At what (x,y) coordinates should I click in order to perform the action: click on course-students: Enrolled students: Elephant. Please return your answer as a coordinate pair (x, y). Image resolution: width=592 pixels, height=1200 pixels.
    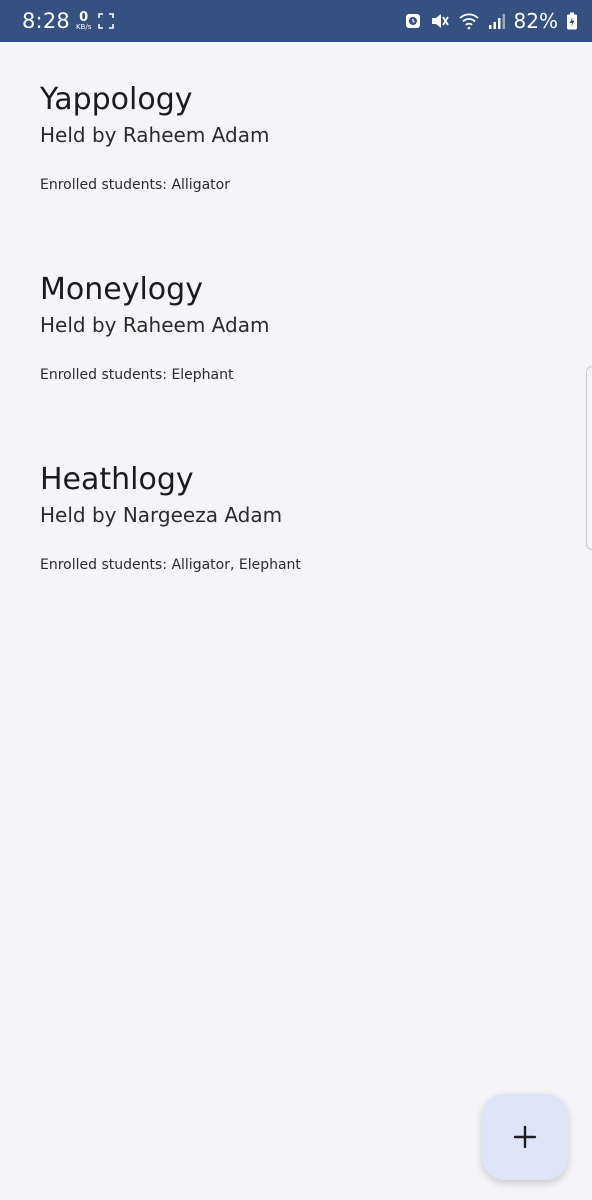
    Looking at the image, I should click on (137, 375).